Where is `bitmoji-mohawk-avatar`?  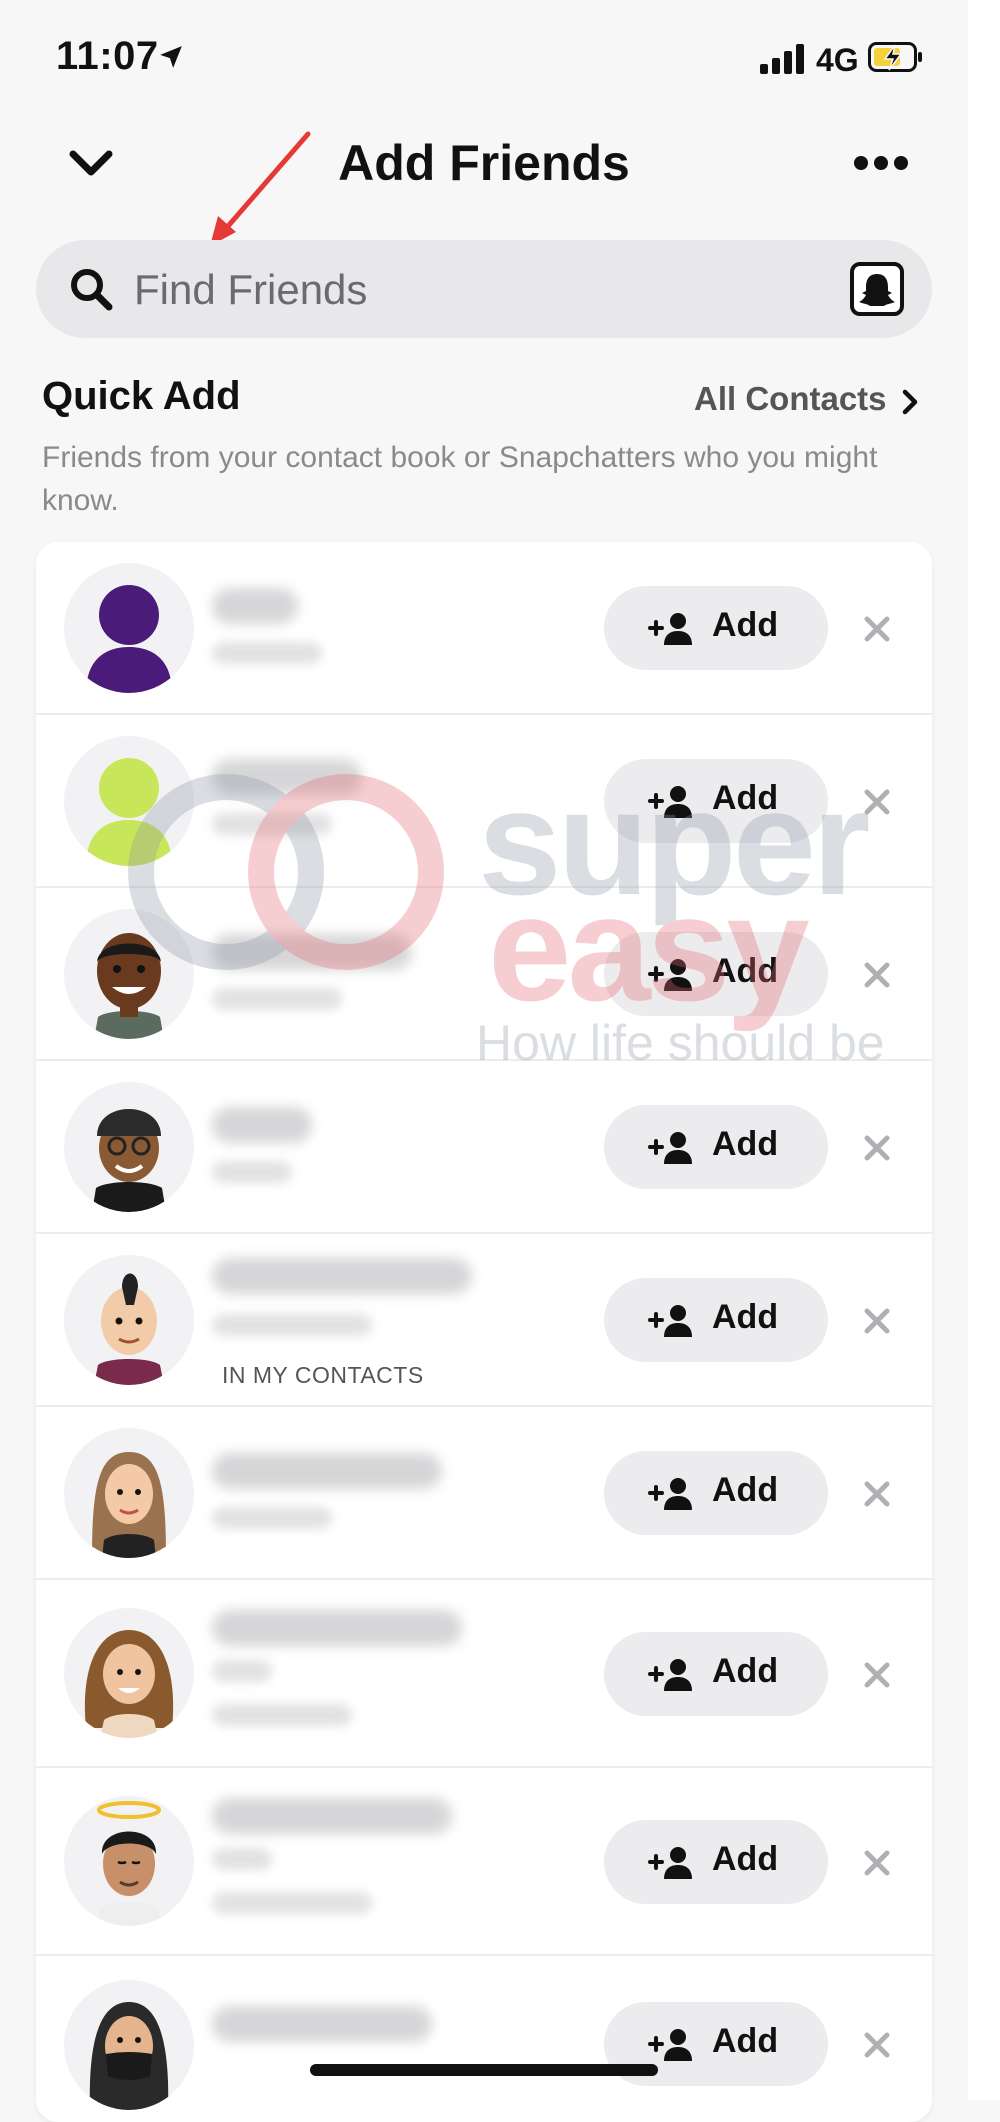 bitmoji-mohawk-avatar is located at coordinates (129, 1329).